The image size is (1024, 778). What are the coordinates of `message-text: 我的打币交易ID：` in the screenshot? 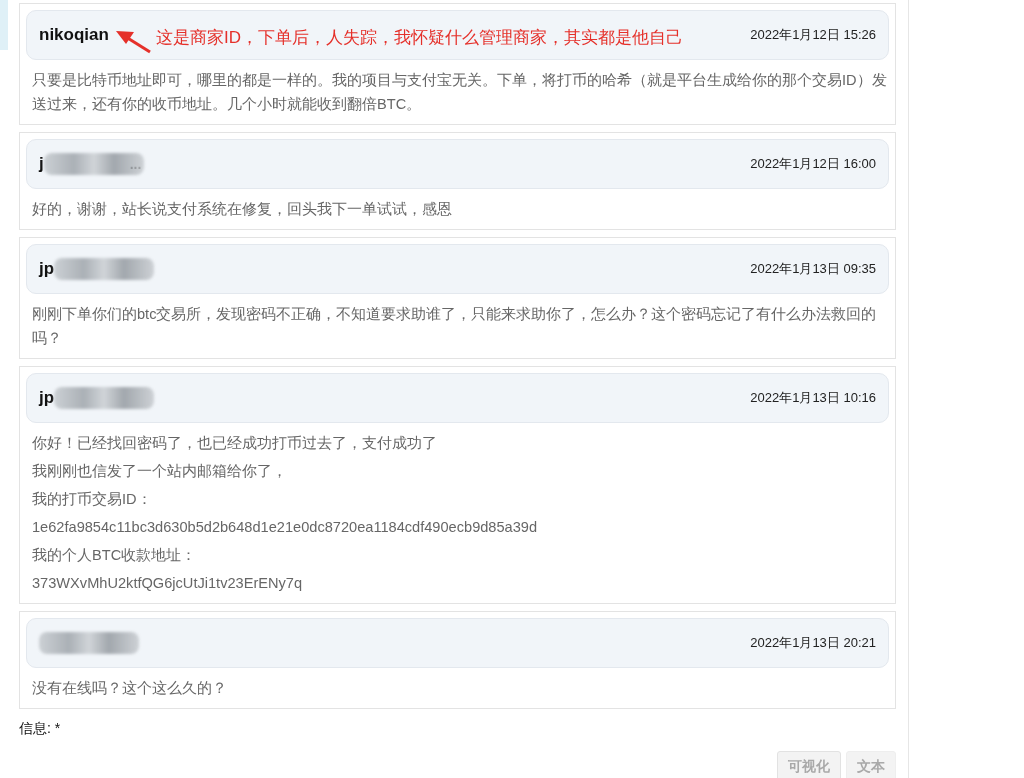 It's located at (92, 499).